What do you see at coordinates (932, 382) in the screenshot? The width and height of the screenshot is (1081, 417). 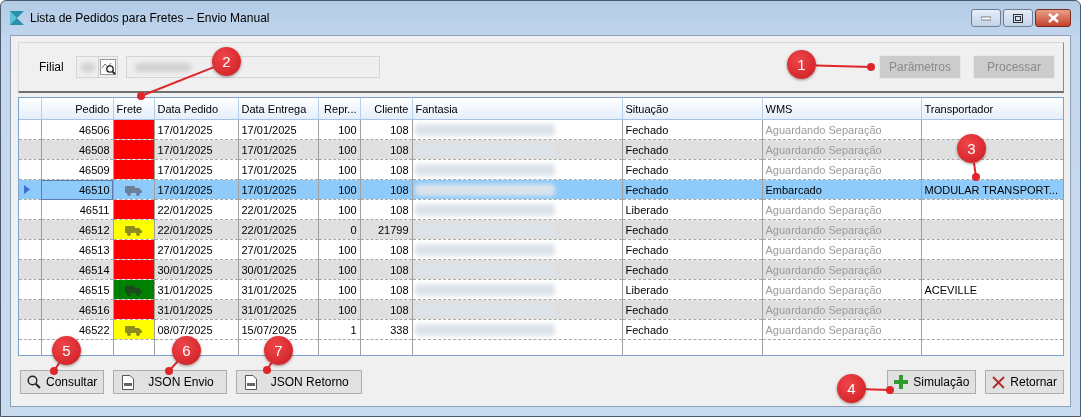 I see `action-button: Simulação` at bounding box center [932, 382].